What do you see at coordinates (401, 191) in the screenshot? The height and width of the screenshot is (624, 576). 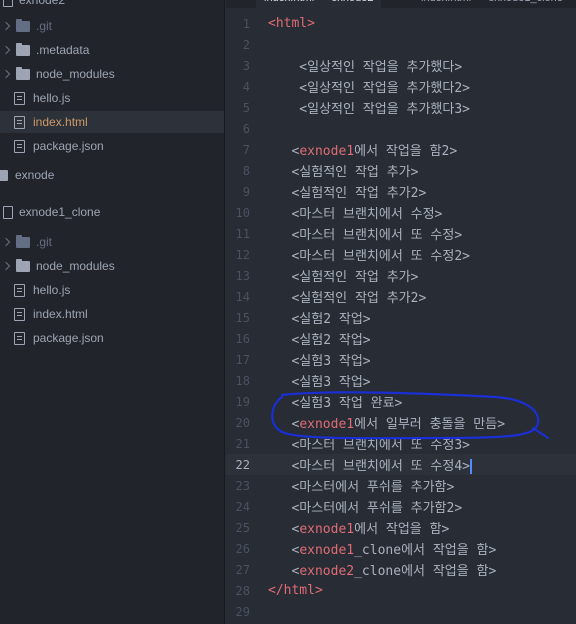 I see `code-line: 9 <실험적인 작업 추가2>` at bounding box center [401, 191].